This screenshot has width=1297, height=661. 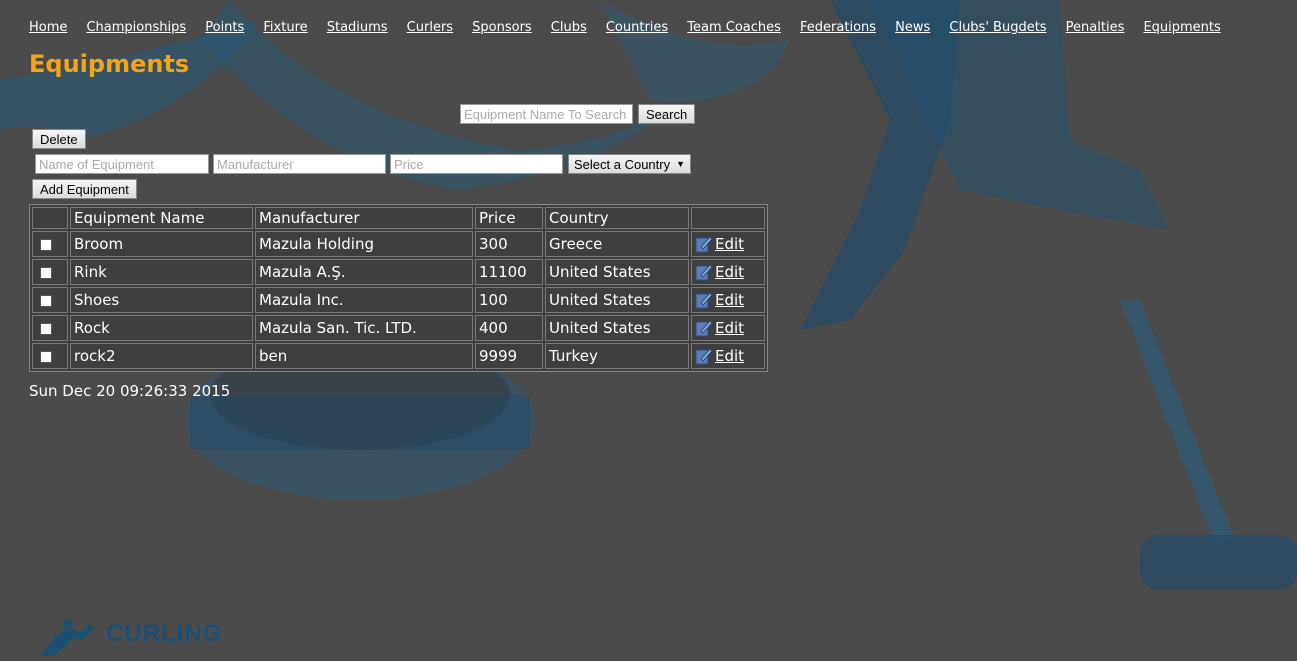 What do you see at coordinates (509, 218) in the screenshot?
I see `price-header: Price` at bounding box center [509, 218].